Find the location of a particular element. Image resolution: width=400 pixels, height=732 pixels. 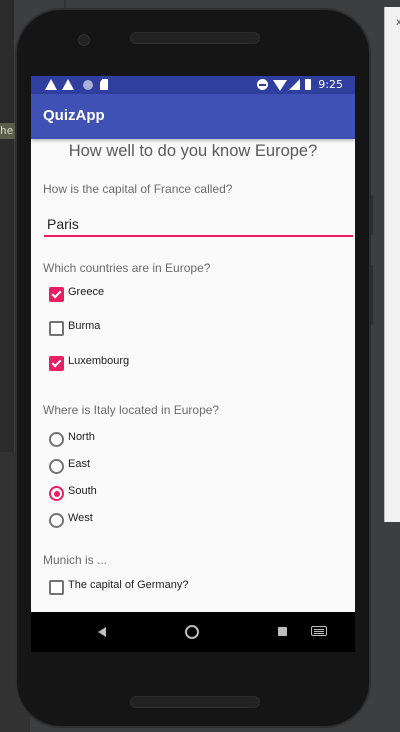

do-not-disturb-icon is located at coordinates (262, 84).